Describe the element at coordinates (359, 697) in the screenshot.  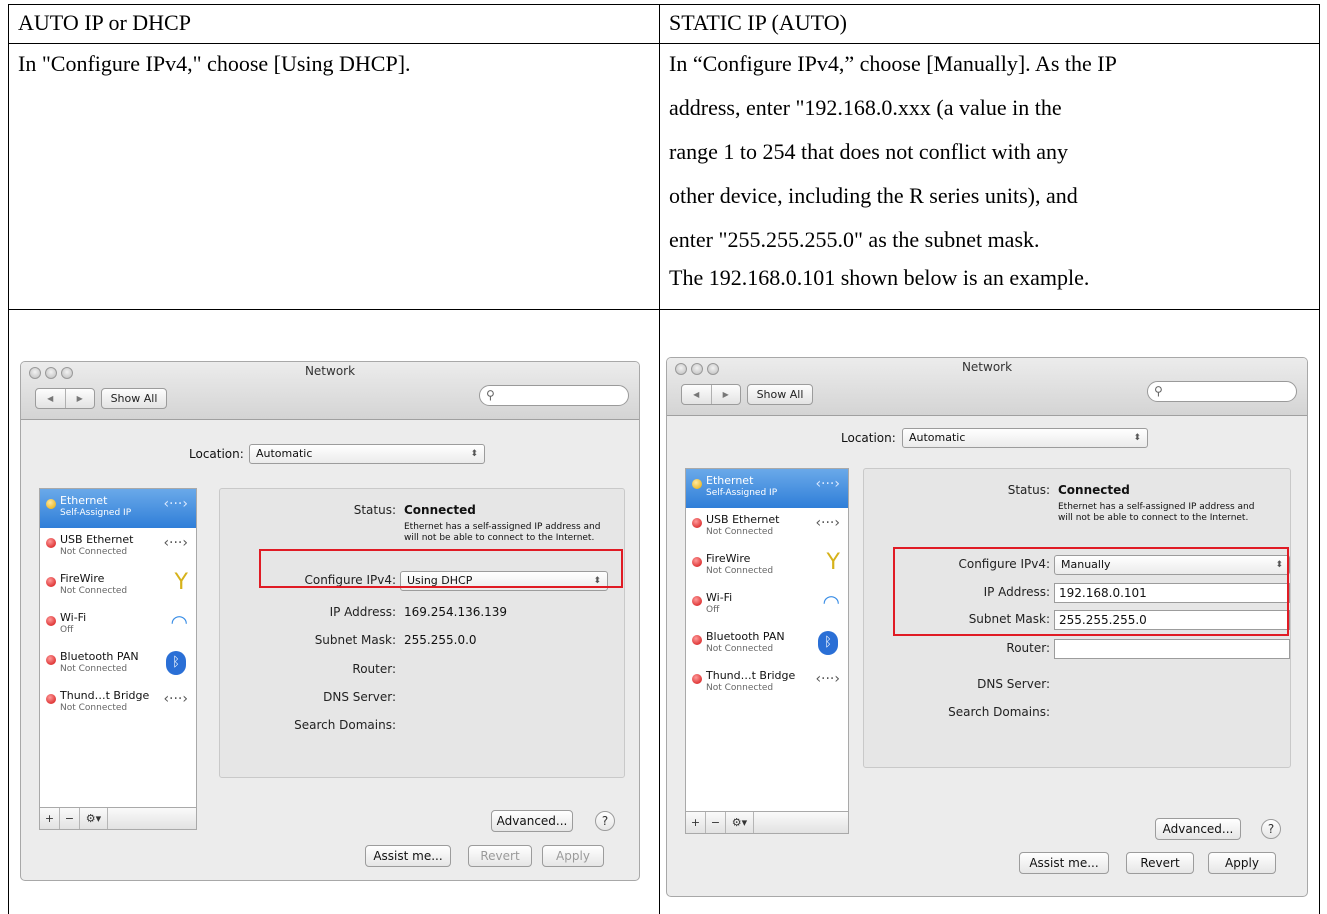
I see `dns-server-label: DNS Server:` at that location.